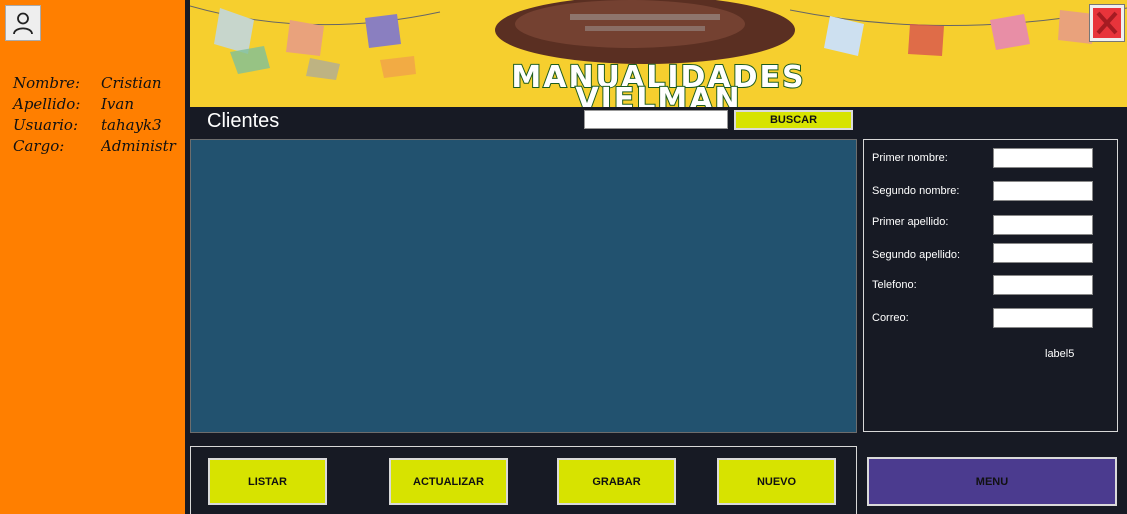  What do you see at coordinates (118, 103) in the screenshot?
I see `user-info-value: Ivan` at bounding box center [118, 103].